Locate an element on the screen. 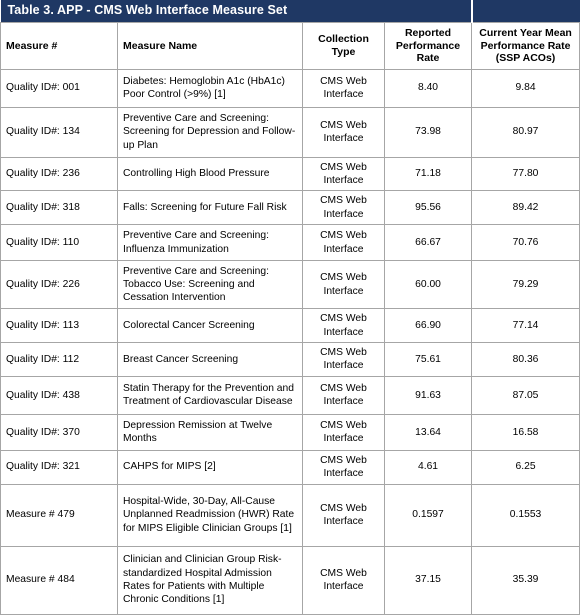  current-year-mean-rate-cell: 87.05 is located at coordinates (526, 395).